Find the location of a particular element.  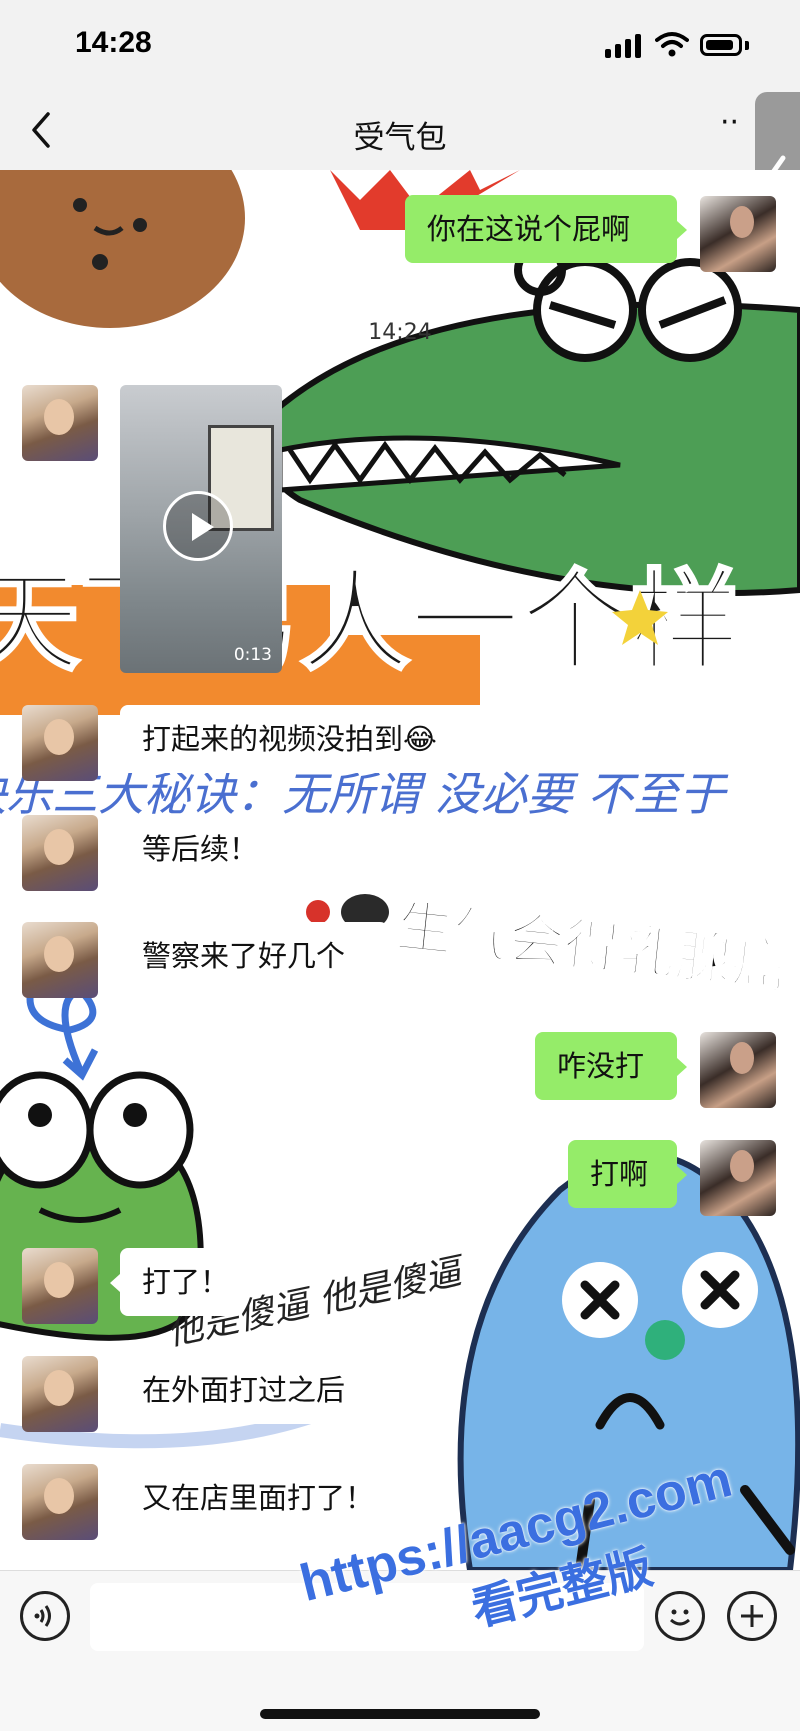

more-icon: ·· is located at coordinates (740, 128).